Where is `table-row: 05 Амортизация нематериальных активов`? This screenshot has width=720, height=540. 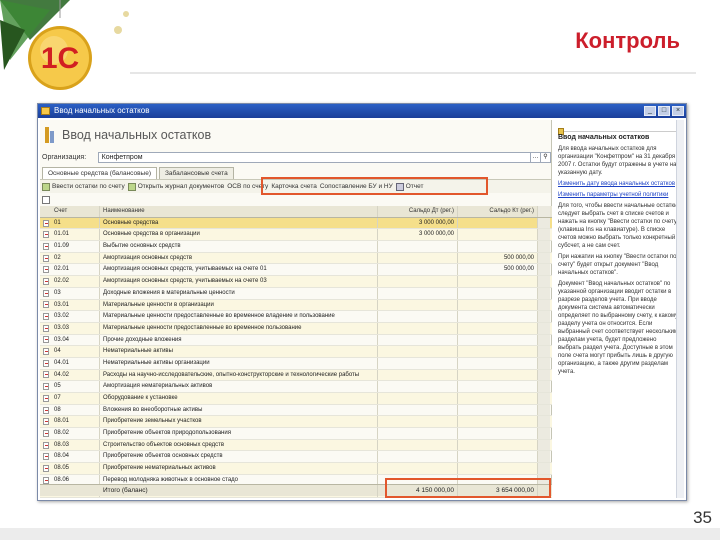 table-row: 05 Амортизация нематериальных активов is located at coordinates (296, 387).